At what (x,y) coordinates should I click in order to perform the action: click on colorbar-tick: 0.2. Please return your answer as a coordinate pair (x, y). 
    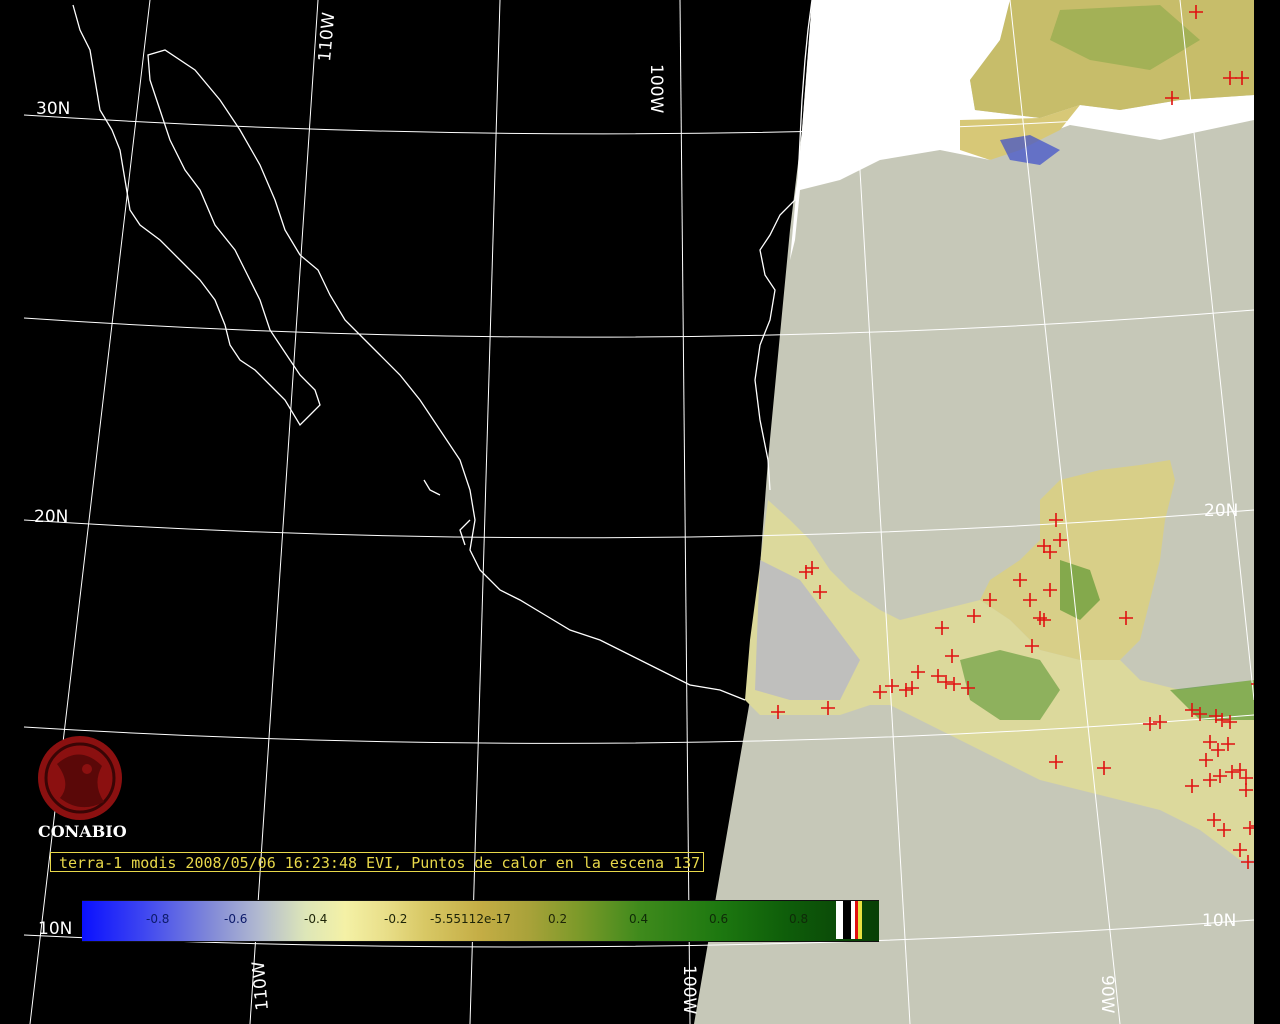
    Looking at the image, I should click on (558, 919).